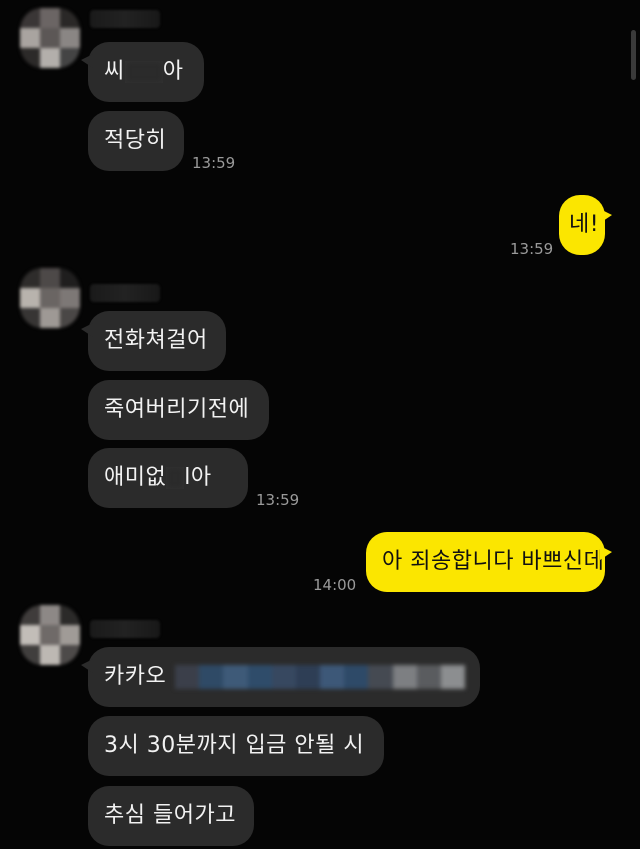 This screenshot has width=640, height=849. What do you see at coordinates (178, 410) in the screenshot?
I see `received-message: 죽여버리기전에` at bounding box center [178, 410].